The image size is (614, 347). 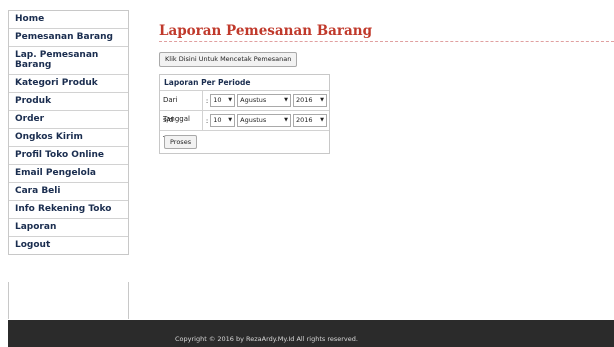 What do you see at coordinates (68, 102) in the screenshot?
I see `sidebar-item-produk: Produk` at bounding box center [68, 102].